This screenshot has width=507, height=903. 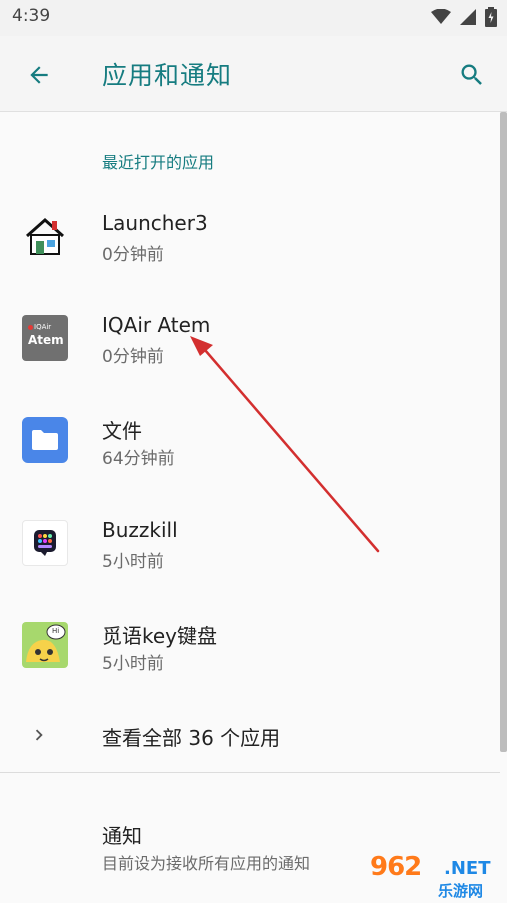 What do you see at coordinates (138, 459) in the screenshot?
I see `app-time: 64分钟前` at bounding box center [138, 459].